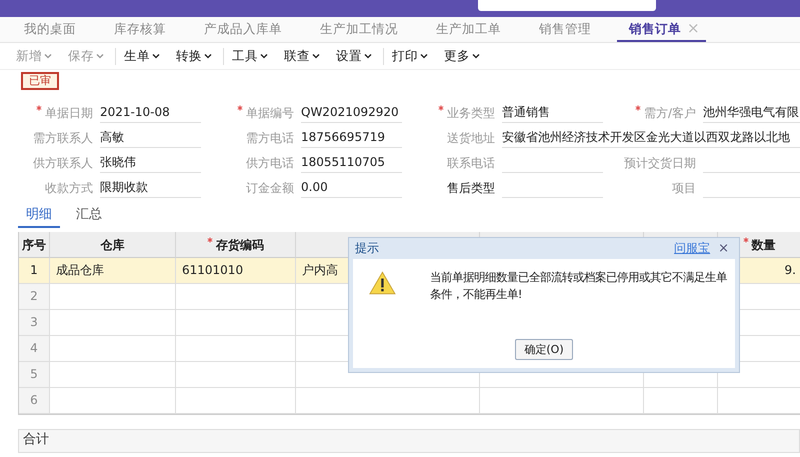 The width and height of the screenshot is (800, 457). I want to click on row-number: 4, so click(34, 349).